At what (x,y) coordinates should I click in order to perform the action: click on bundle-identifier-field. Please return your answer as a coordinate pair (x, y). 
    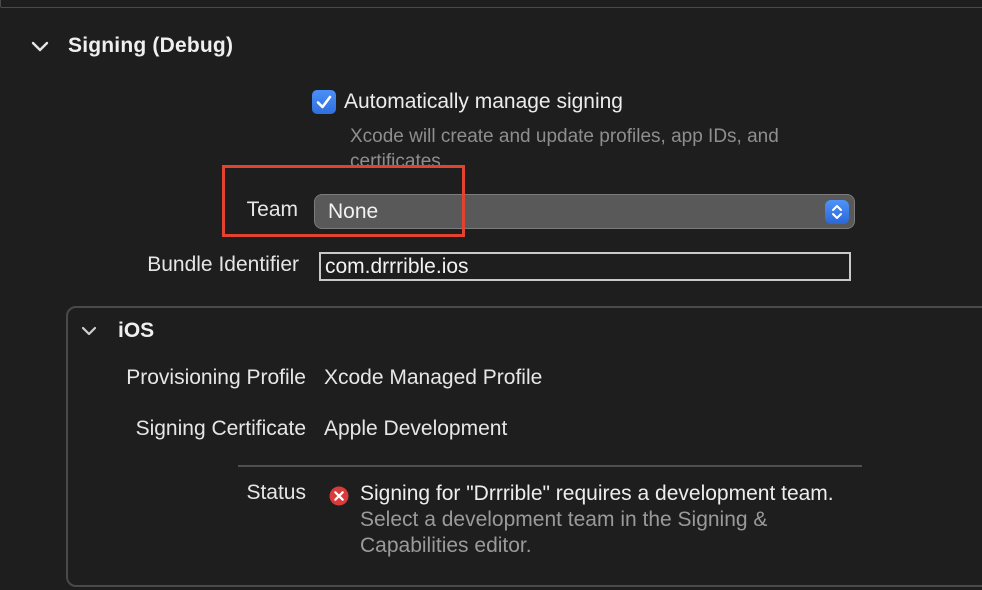
    Looking at the image, I should click on (585, 266).